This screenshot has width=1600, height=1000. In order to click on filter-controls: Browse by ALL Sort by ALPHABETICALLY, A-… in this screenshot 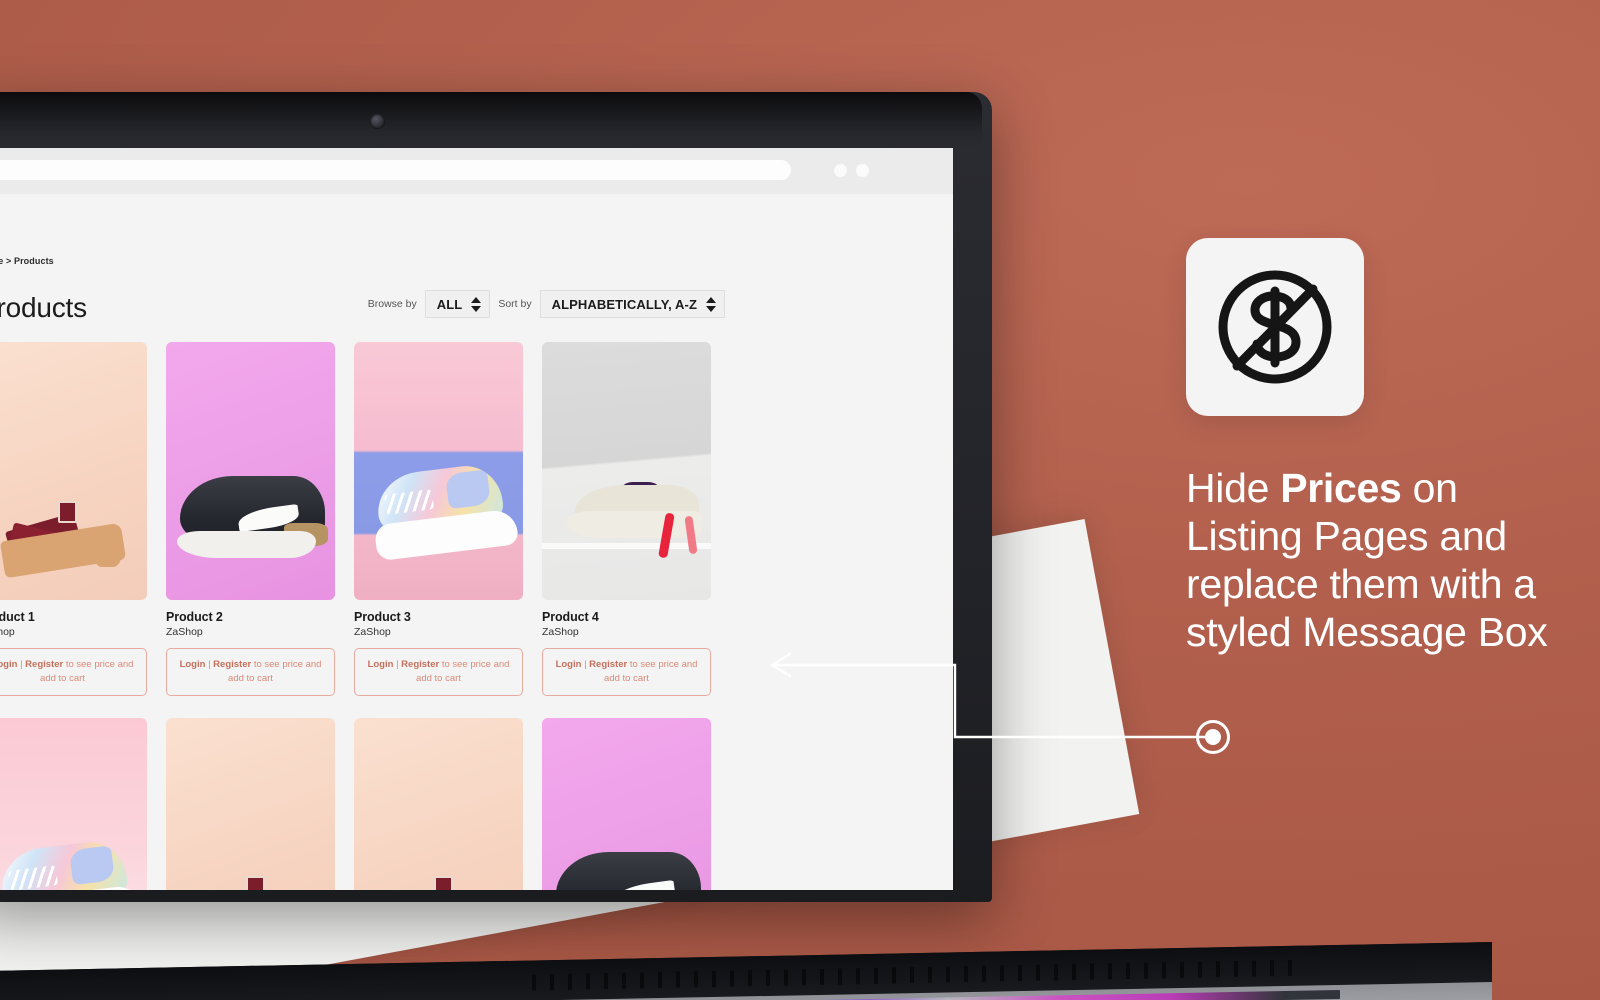, I will do `click(546, 306)`.